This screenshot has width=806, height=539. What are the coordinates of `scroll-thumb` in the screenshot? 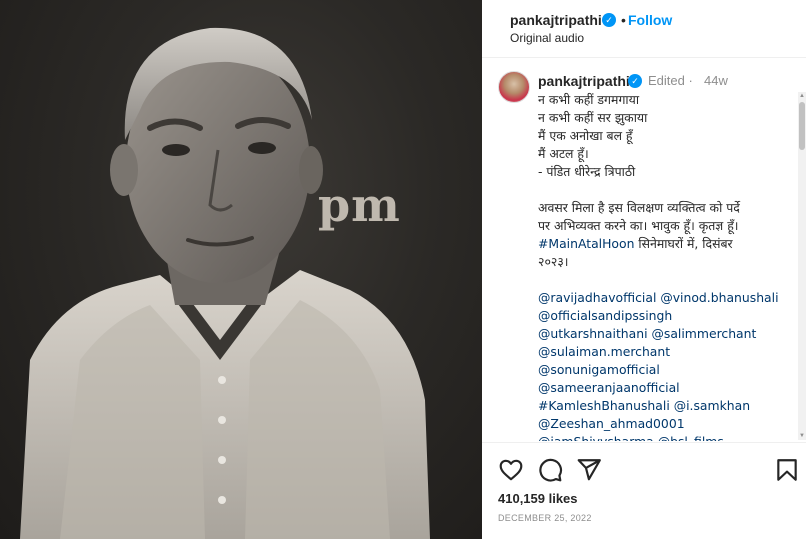 It's located at (802, 126).